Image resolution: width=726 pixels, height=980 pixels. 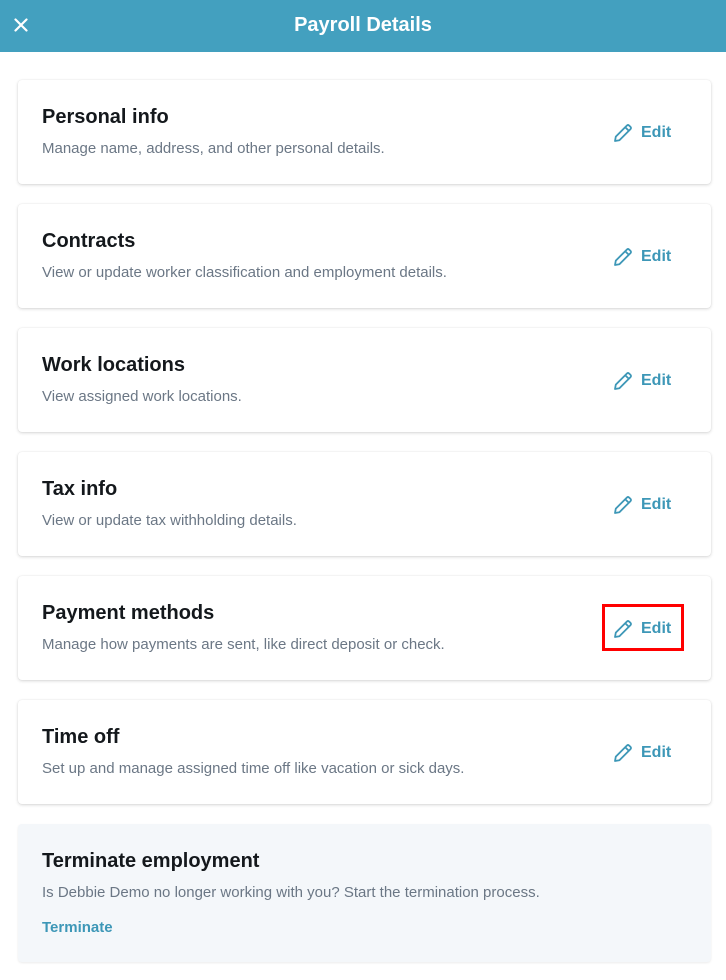 I want to click on edit-time-off-button: Edit, so click(x=644, y=753).